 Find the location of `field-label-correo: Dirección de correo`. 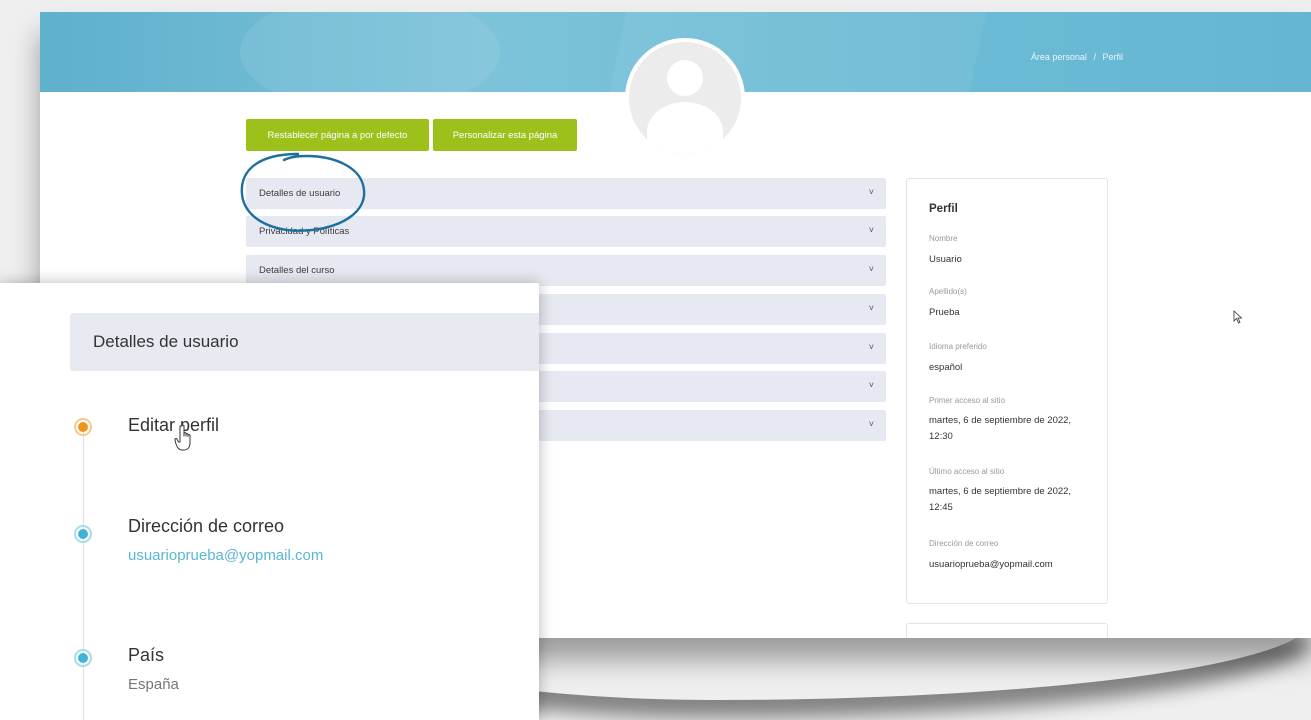

field-label-correo: Dirección de correo is located at coordinates (964, 543).